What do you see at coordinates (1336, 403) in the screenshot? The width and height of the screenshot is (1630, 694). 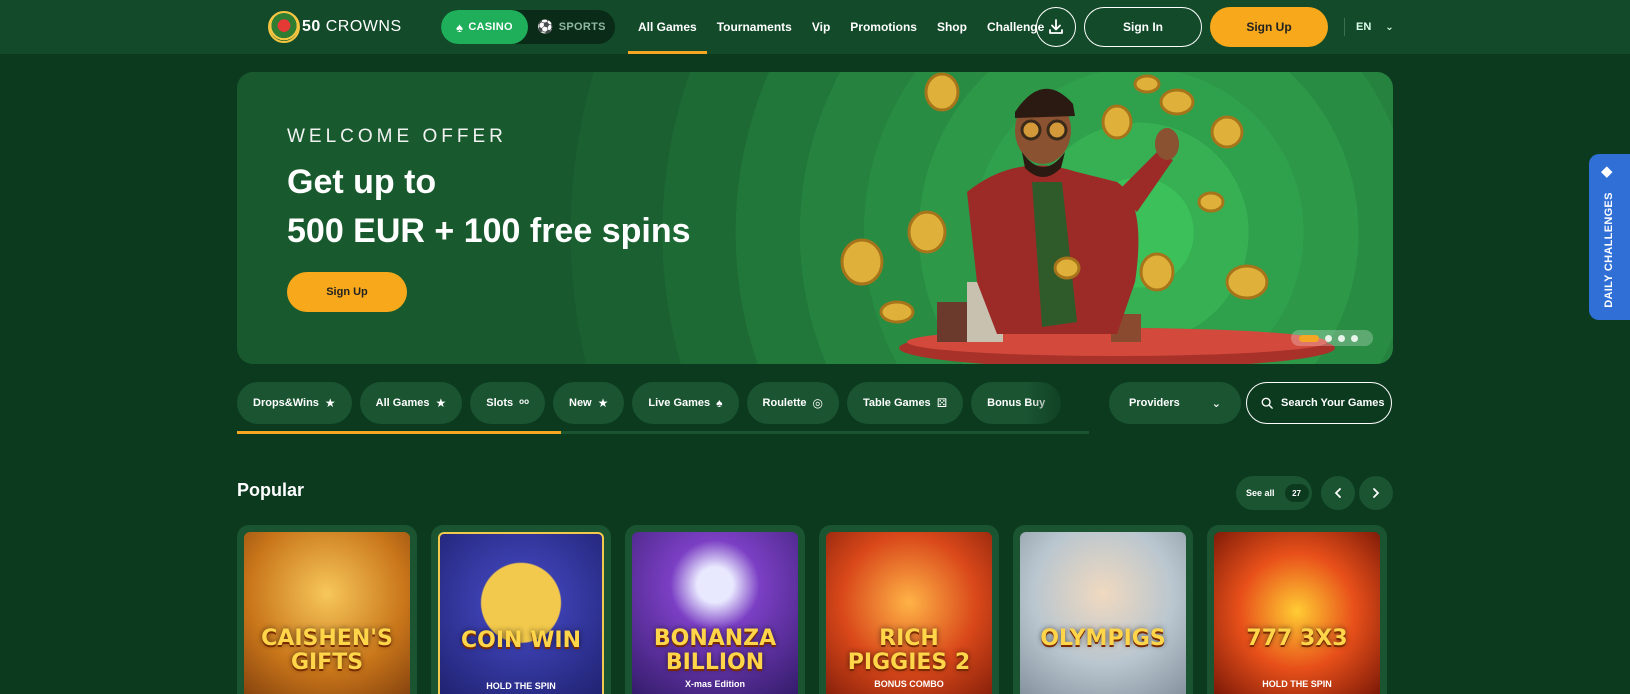 I see `search-input` at bounding box center [1336, 403].